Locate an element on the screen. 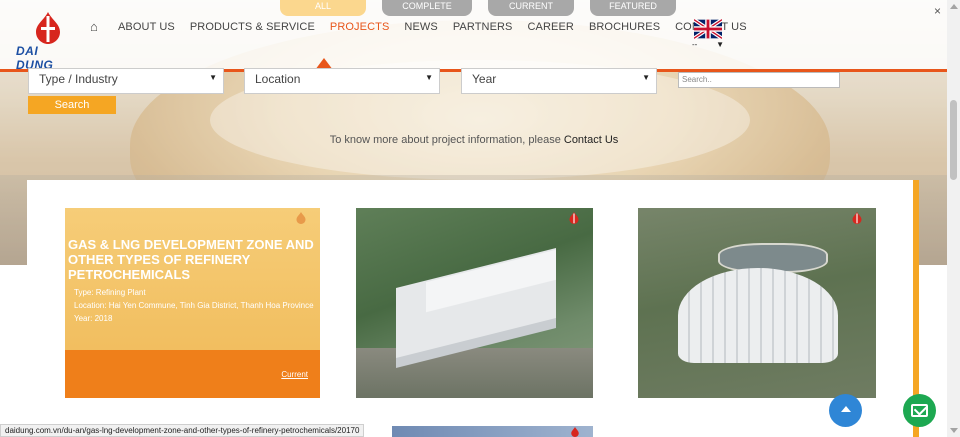 This screenshot has height=437, width=960. project-photo-greenhouse is located at coordinates (757, 303).